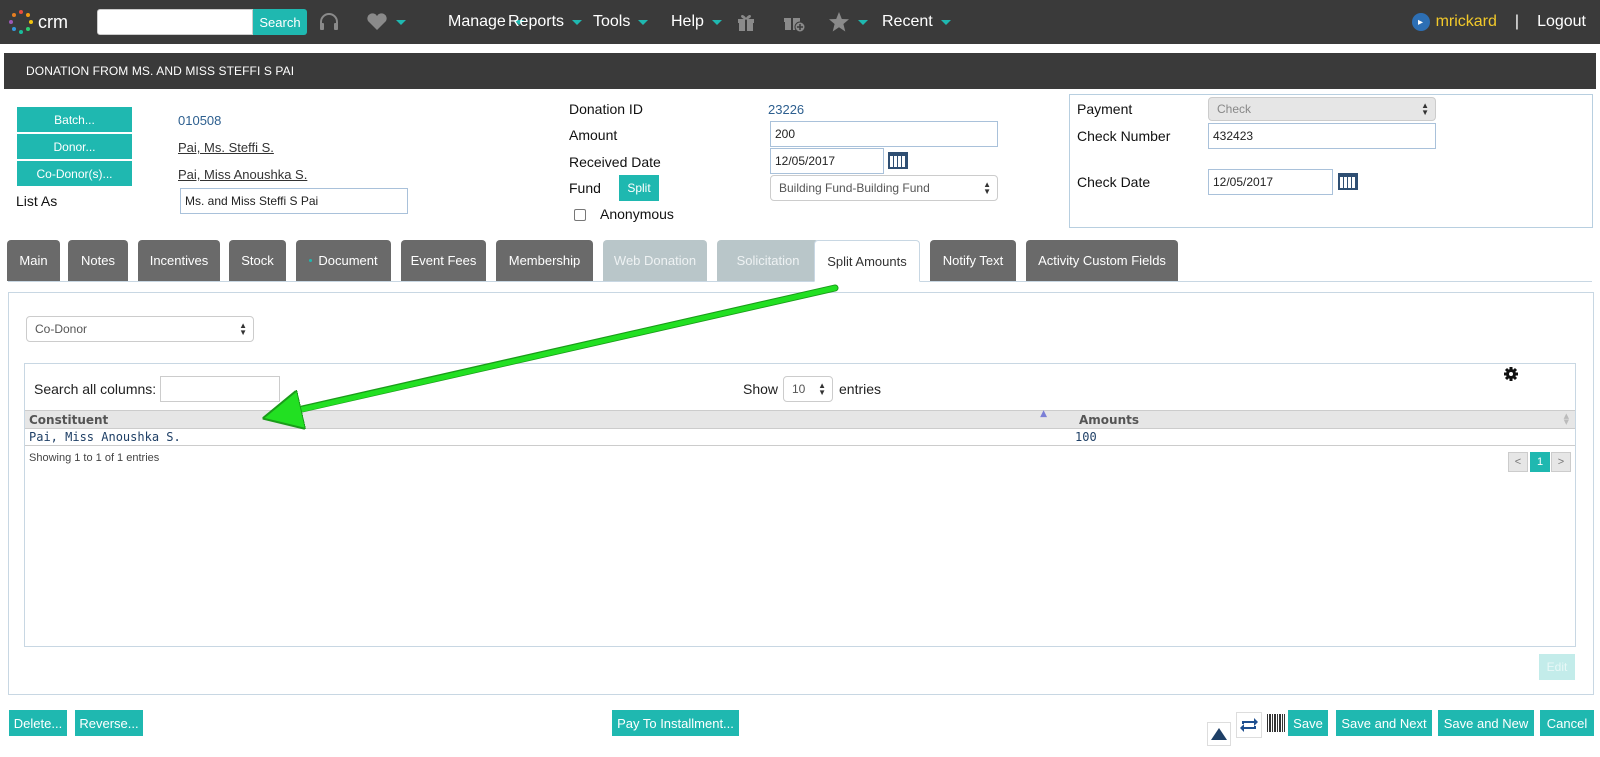  I want to click on barcode-icon, so click(1276, 723).